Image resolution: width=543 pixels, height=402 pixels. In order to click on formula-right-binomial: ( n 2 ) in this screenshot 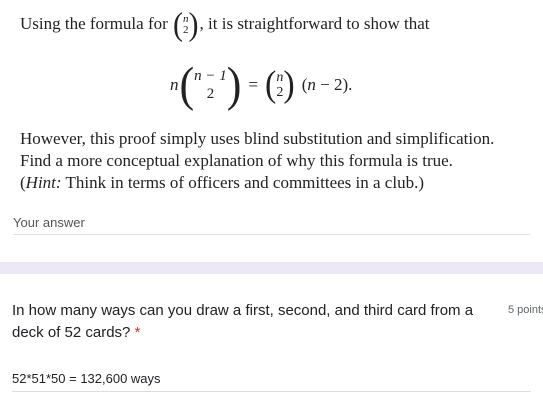, I will do `click(280, 84)`.